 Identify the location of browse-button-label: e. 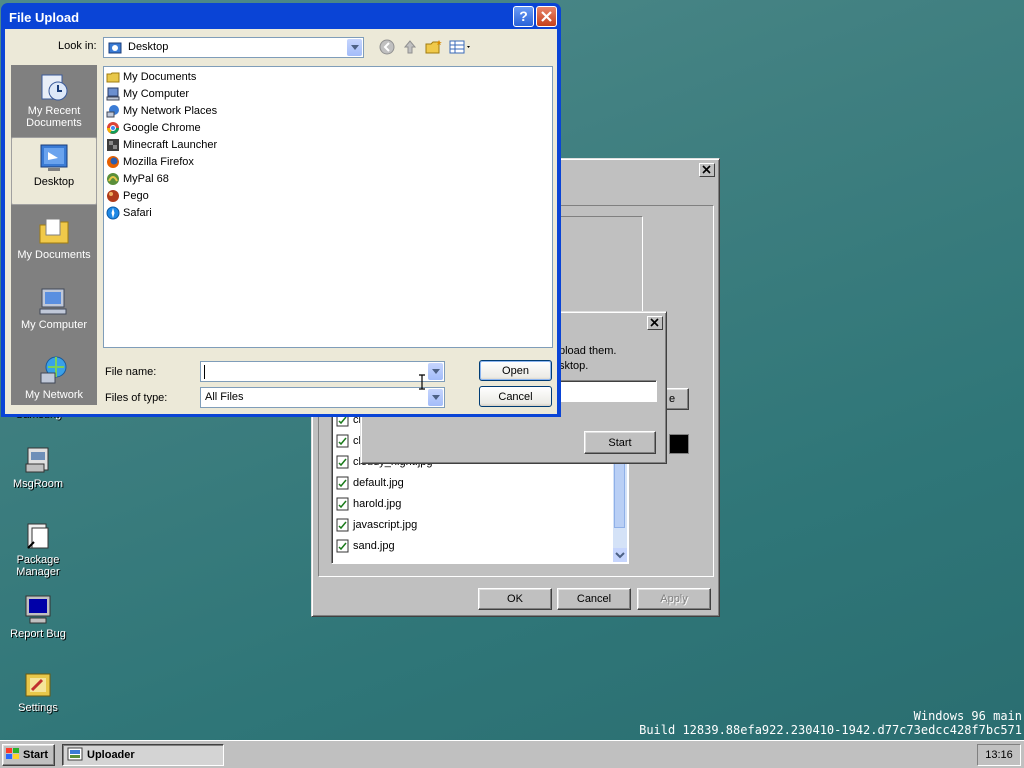
(672, 399).